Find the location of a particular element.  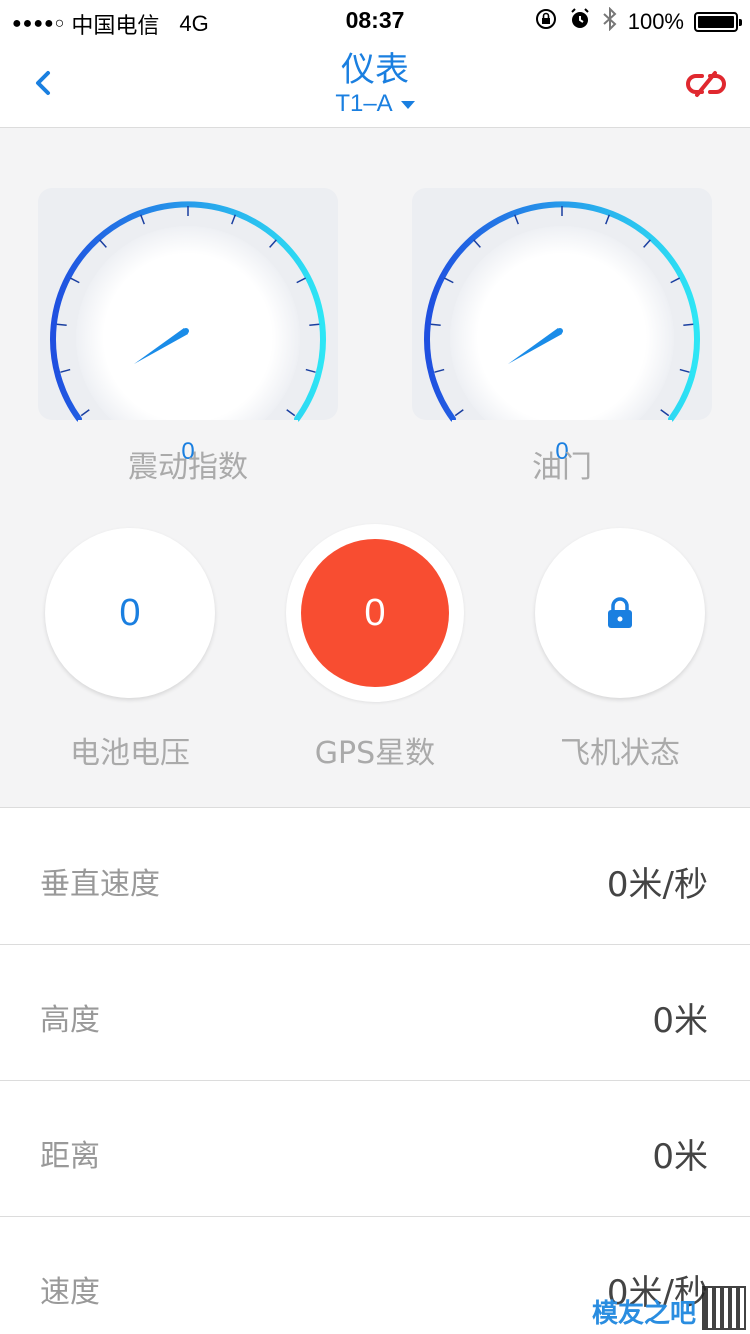

qr-code-icon is located at coordinates (724, 1308).